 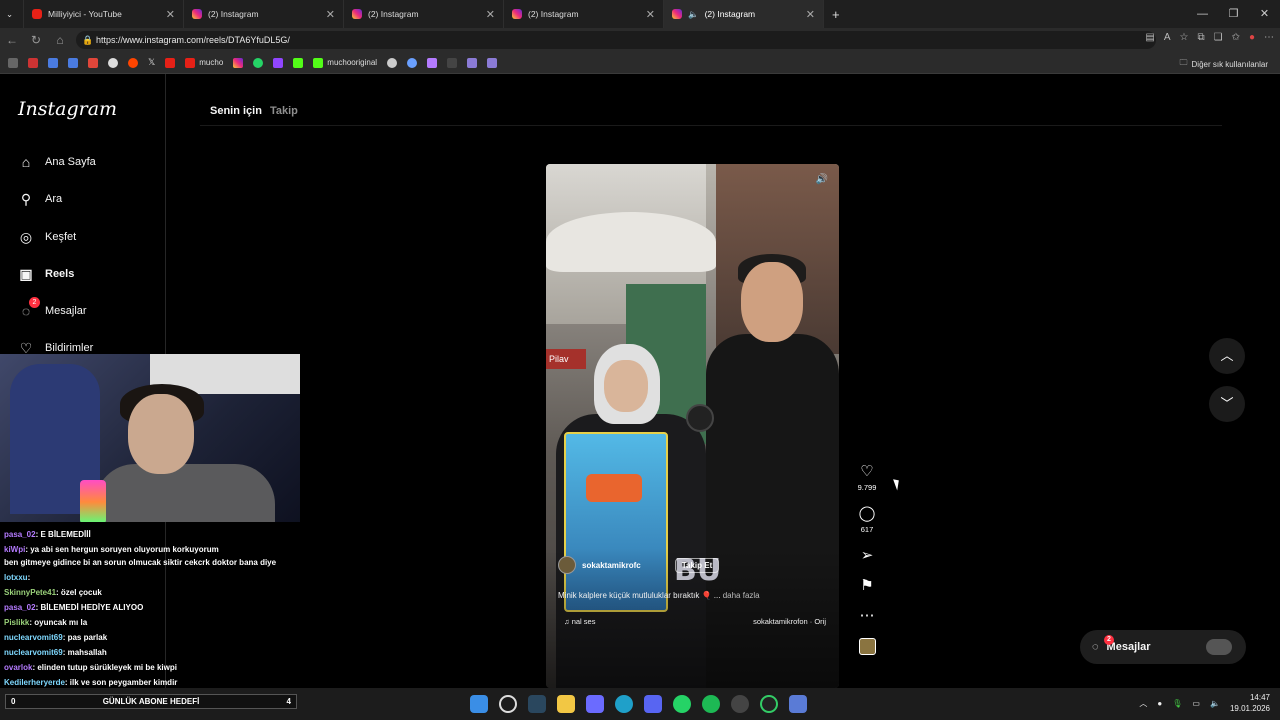 I want to click on folder-icon: 🗀, so click(x=1183, y=62).